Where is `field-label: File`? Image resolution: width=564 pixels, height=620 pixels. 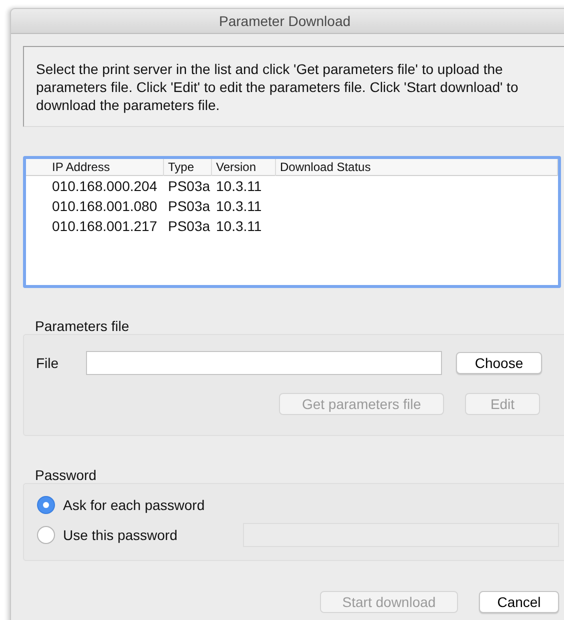
field-label: File is located at coordinates (48, 363).